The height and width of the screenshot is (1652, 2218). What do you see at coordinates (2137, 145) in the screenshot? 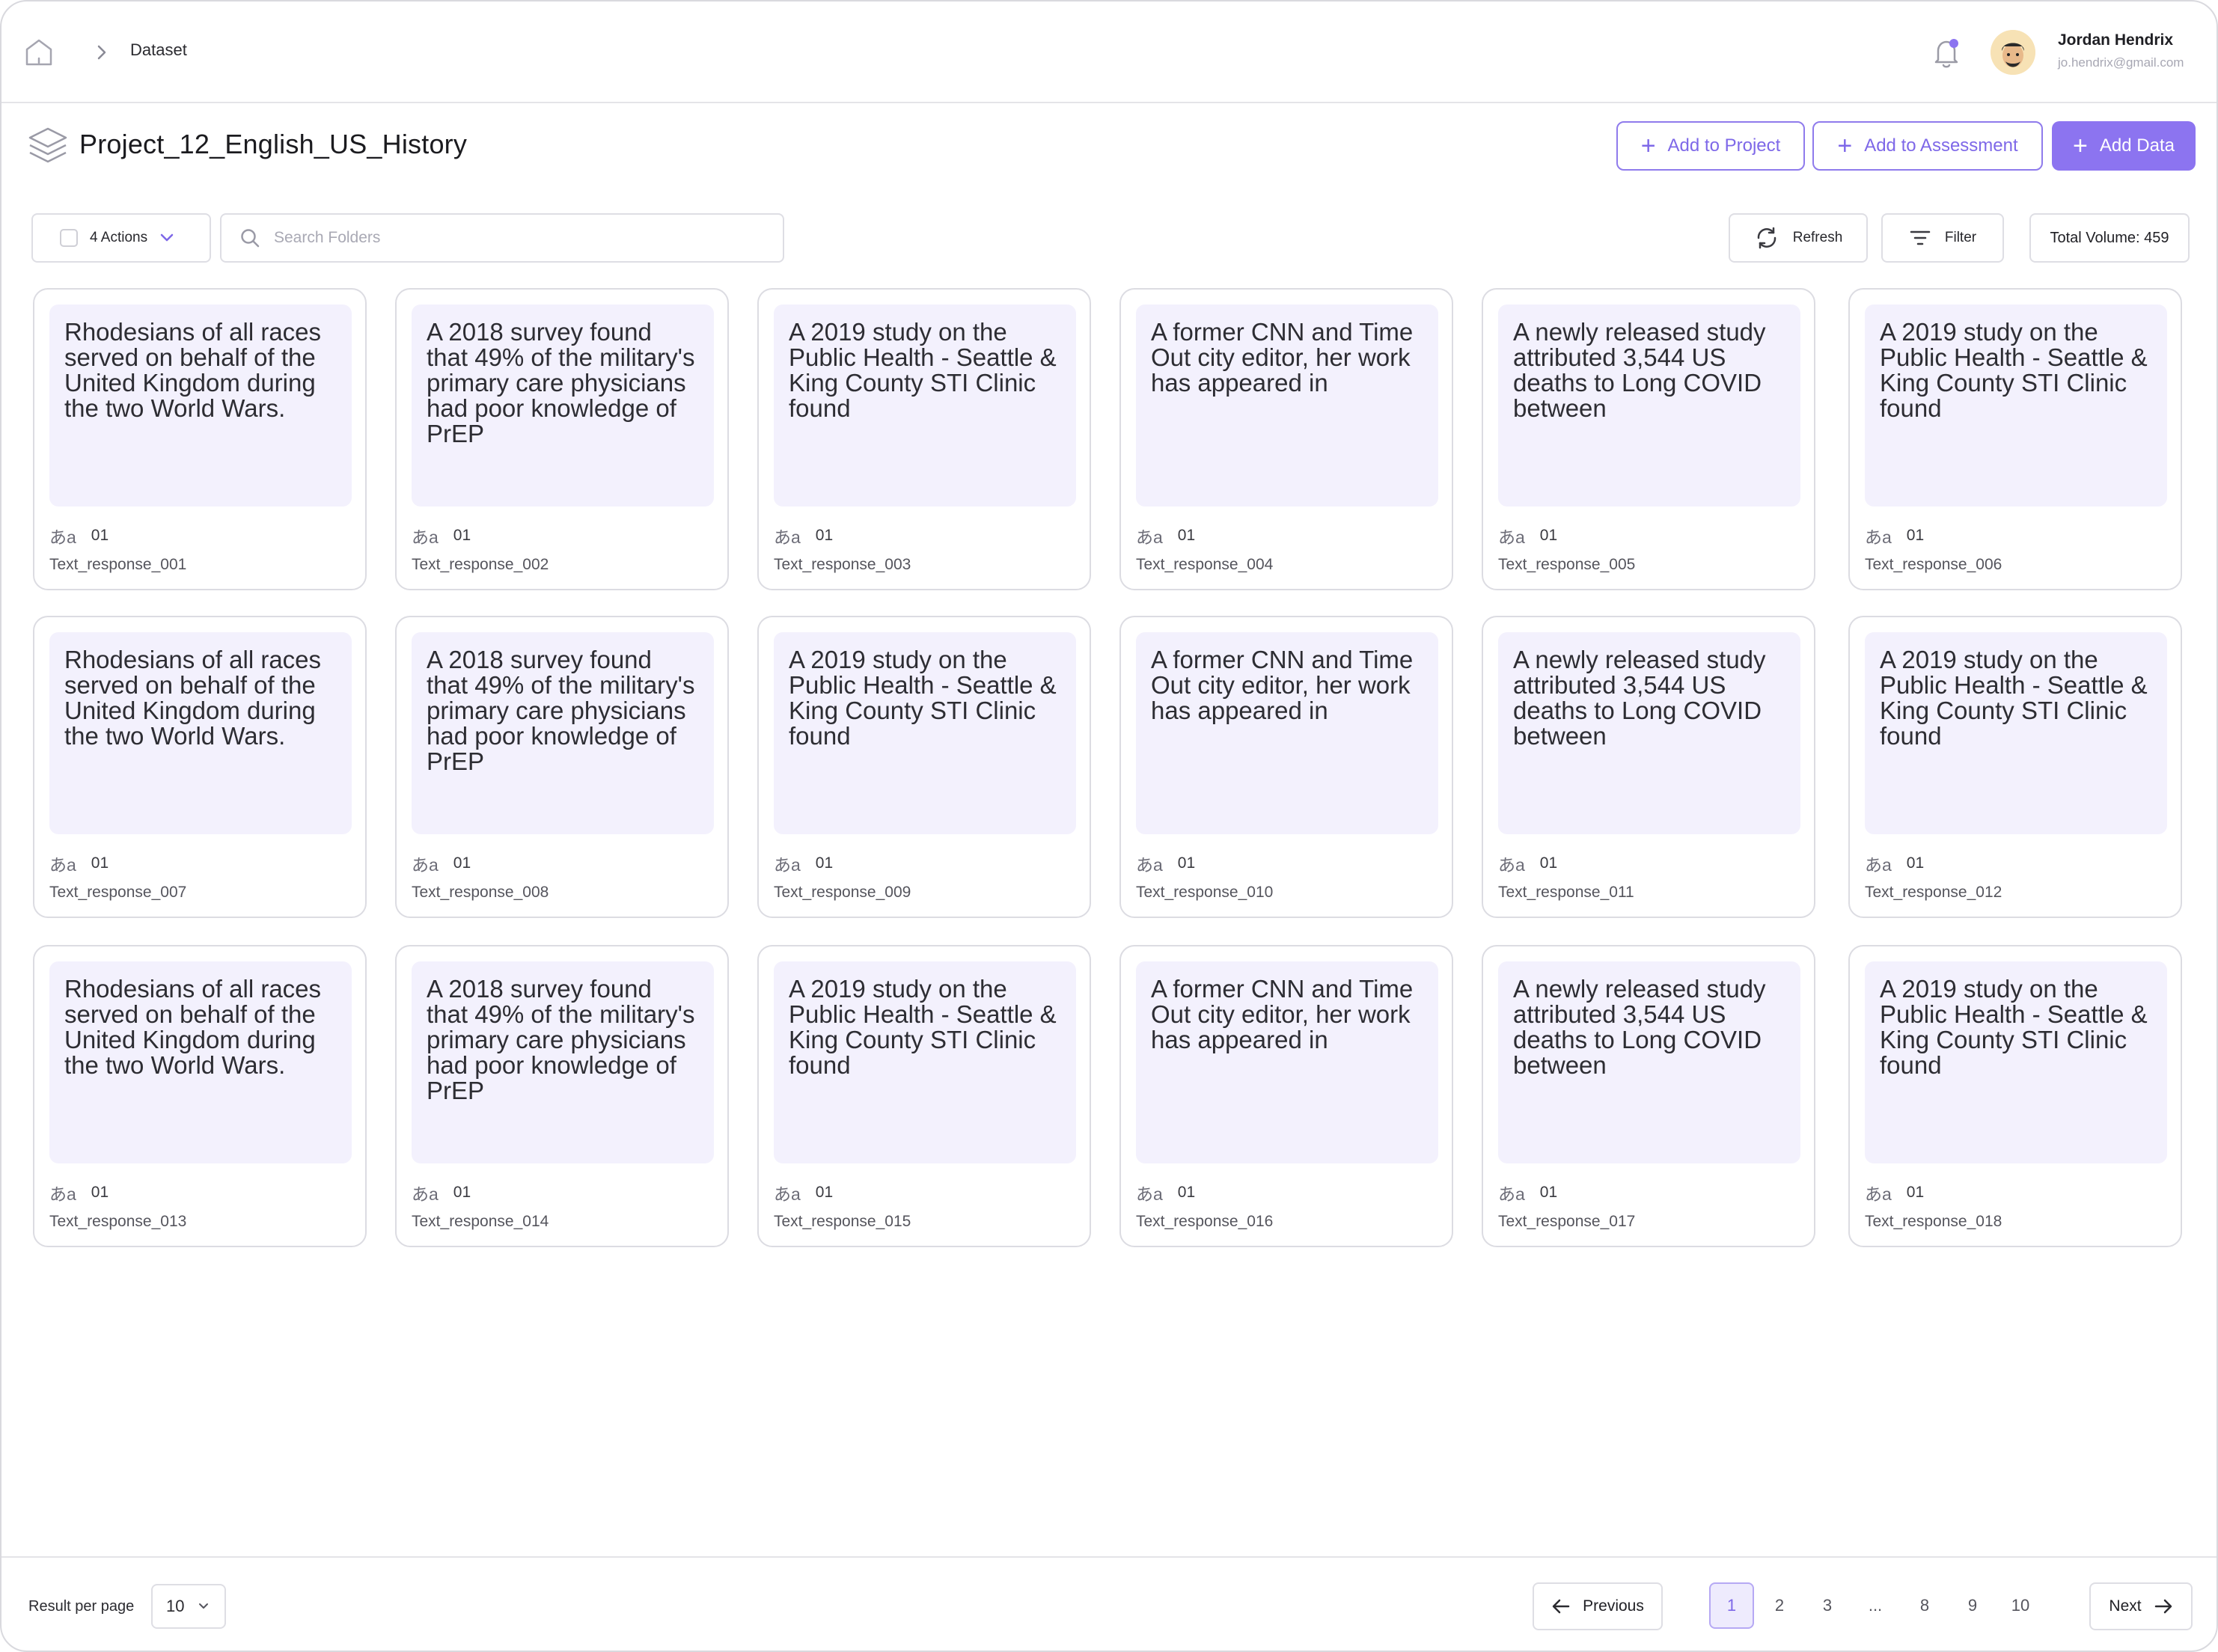
I see `add-data-label: Add Data` at bounding box center [2137, 145].